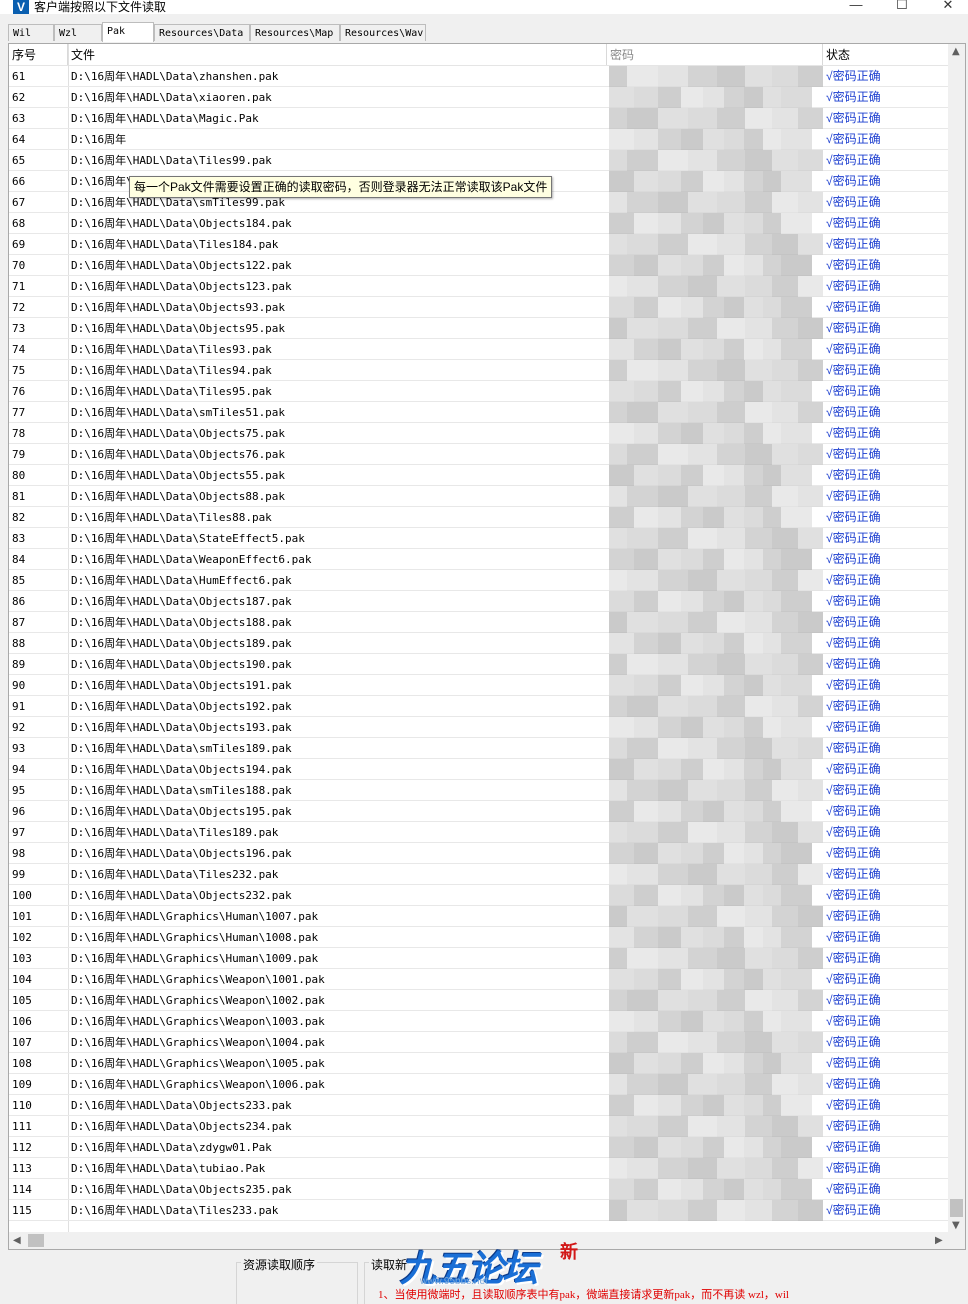 The height and width of the screenshot is (1304, 968). Describe the element at coordinates (479, 1189) in the screenshot. I see `table-row: 114 D:\16周年\HADL\Data\Objects235.pak √密码正确` at that location.